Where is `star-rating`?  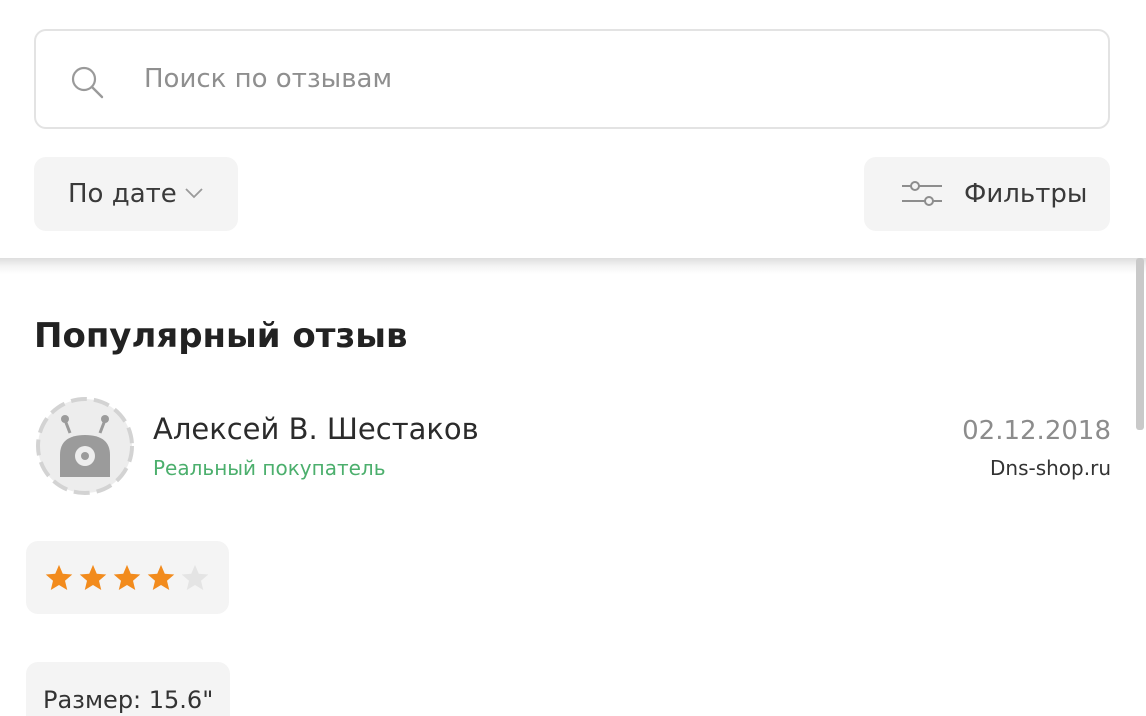 star-rating is located at coordinates (127, 578).